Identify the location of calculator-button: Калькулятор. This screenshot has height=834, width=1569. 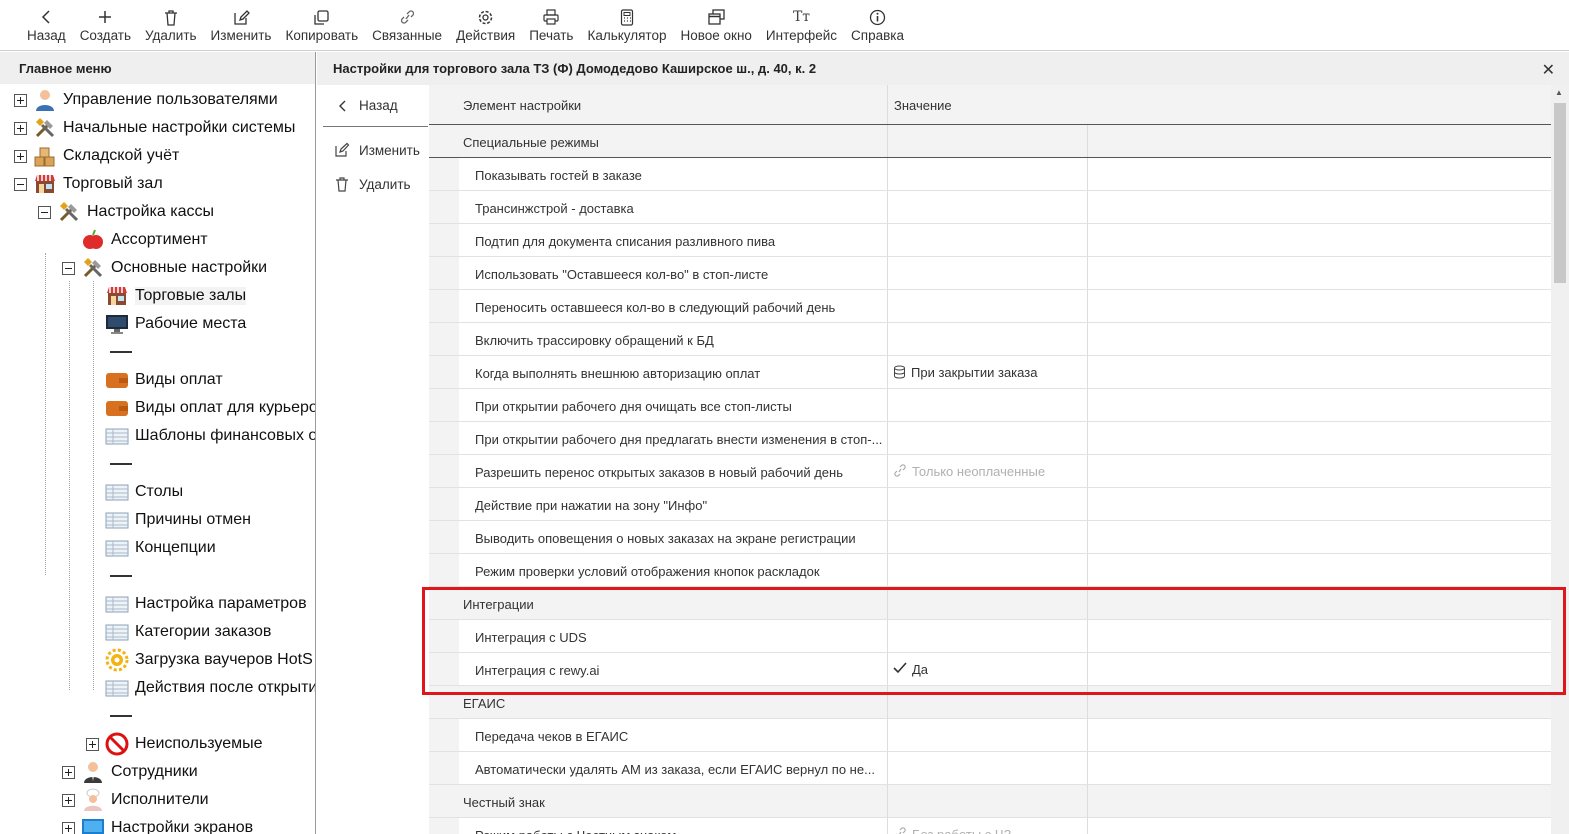
(626, 25).